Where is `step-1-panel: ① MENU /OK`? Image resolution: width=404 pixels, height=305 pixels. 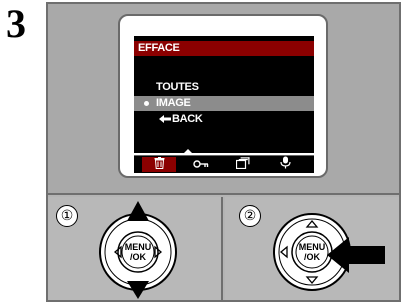 step-1-panel: ① MENU /OK is located at coordinates (135, 248).